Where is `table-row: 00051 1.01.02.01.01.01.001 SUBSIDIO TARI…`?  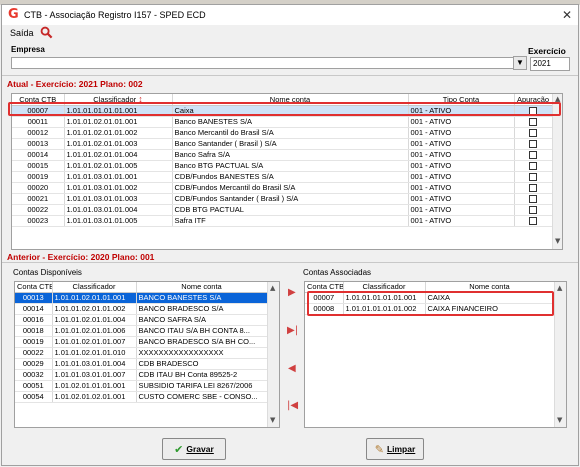
table-row: 00051 1.01.02.01.01.01.001 SUBSIDIO TARI… is located at coordinates (141, 386).